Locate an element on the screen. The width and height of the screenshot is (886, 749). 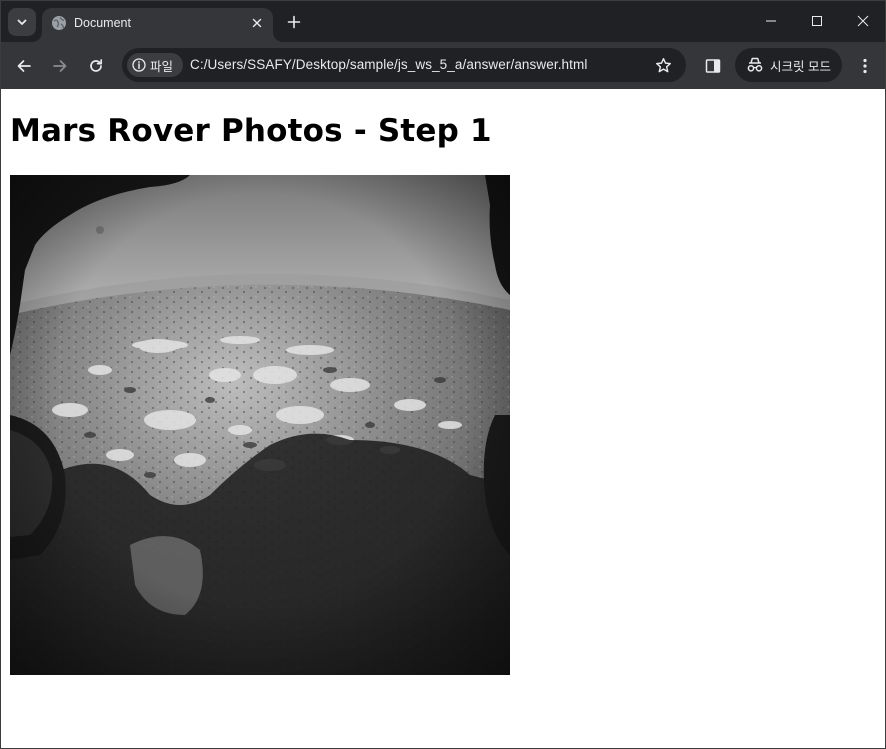
browser-menu-button is located at coordinates (865, 66).